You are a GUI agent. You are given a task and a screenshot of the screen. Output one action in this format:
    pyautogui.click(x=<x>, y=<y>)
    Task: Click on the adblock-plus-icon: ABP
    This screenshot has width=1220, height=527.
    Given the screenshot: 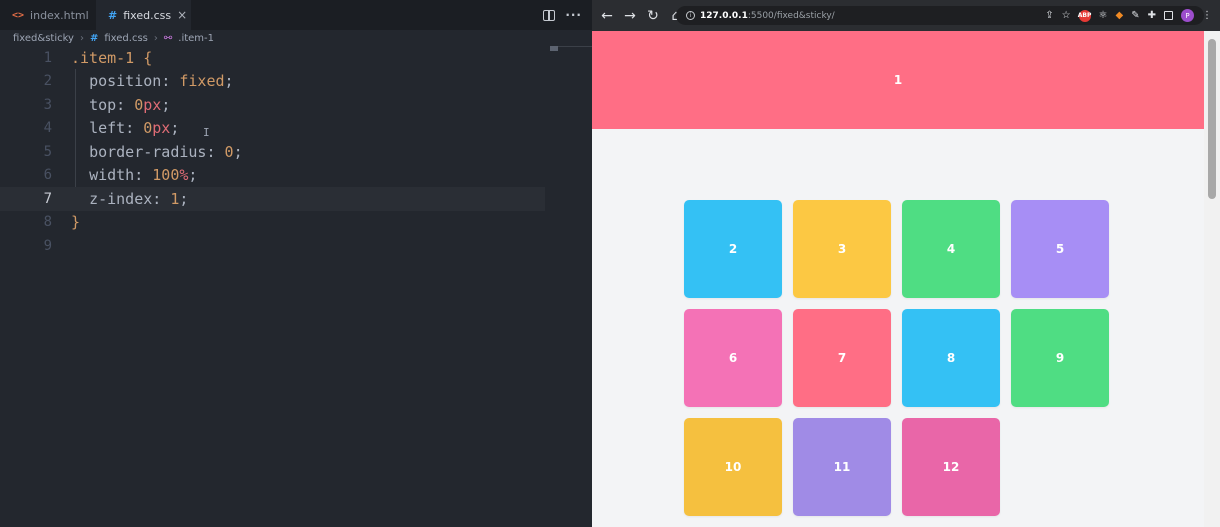 What is the action you would take?
    pyautogui.click(x=1084, y=15)
    